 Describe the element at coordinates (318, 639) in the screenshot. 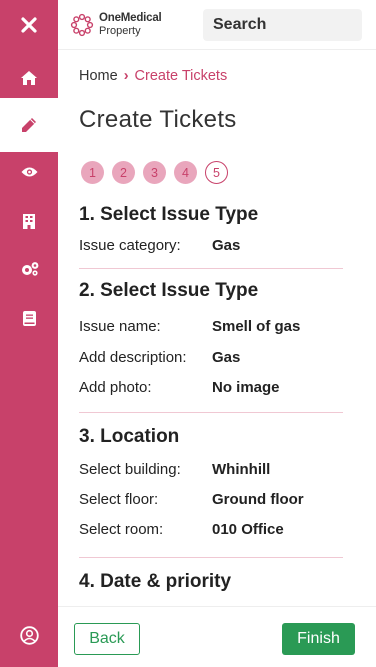

I see `finish-button: Finish` at that location.